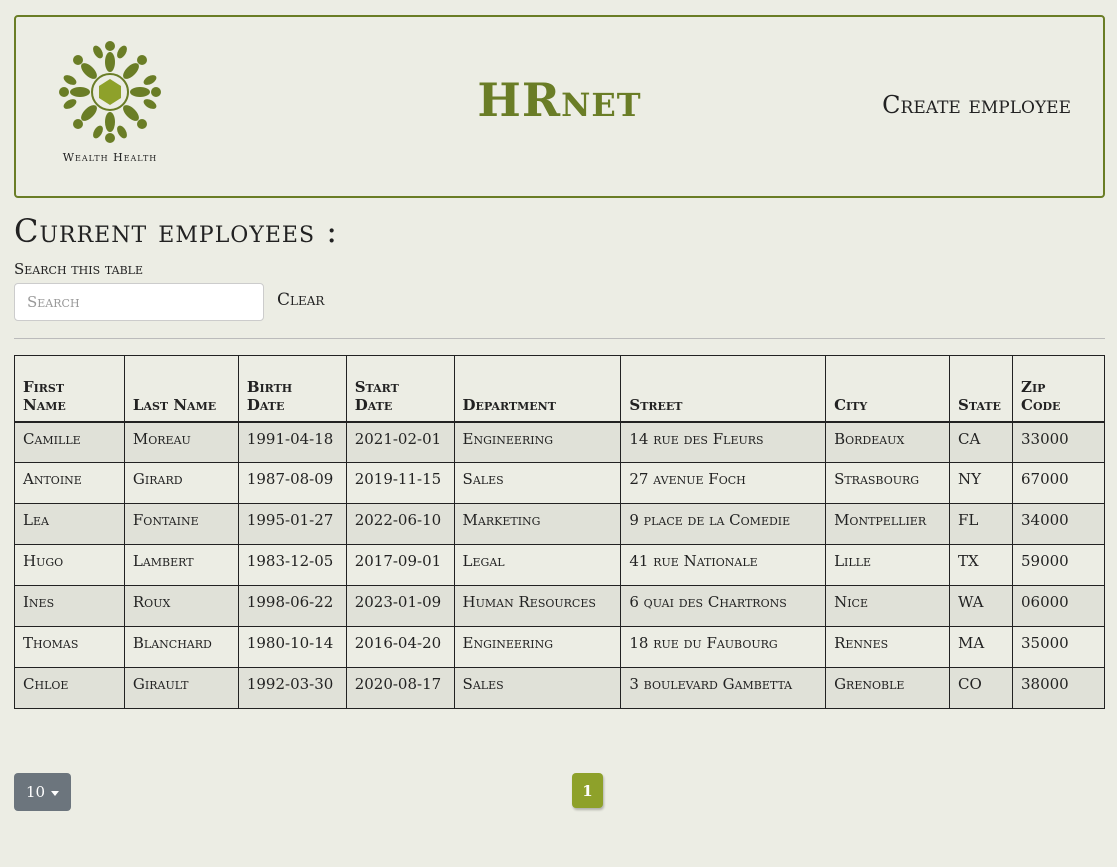 The height and width of the screenshot is (867, 1117). Describe the element at coordinates (78, 269) in the screenshot. I see `search-label: Search this table` at that location.